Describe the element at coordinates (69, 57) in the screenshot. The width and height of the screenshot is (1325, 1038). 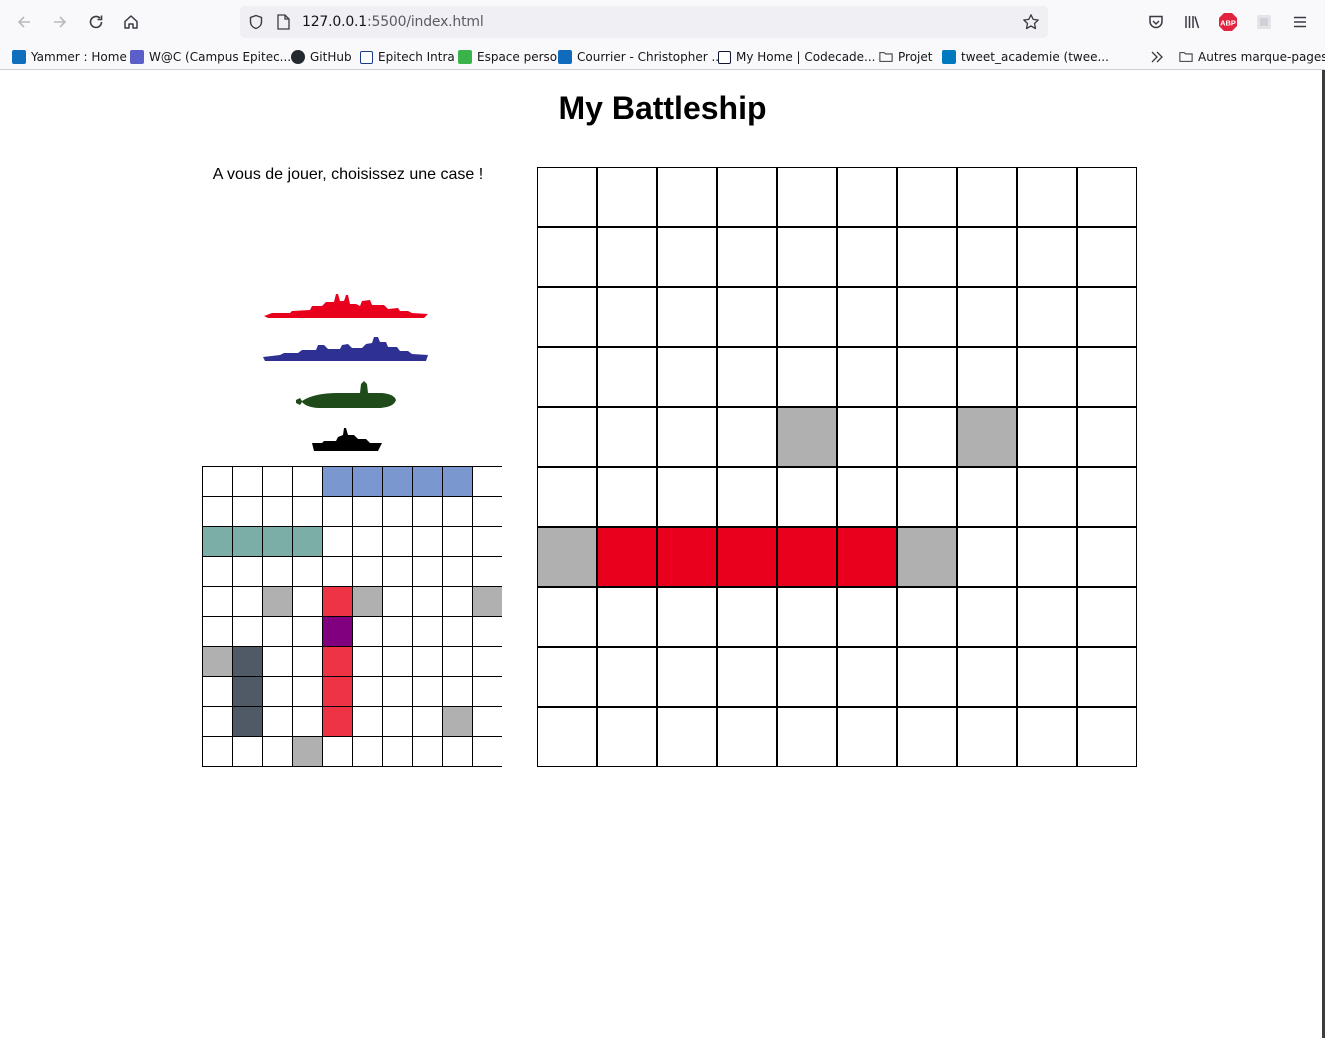
I see `bookmark-yammer: Yammer : Home` at that location.